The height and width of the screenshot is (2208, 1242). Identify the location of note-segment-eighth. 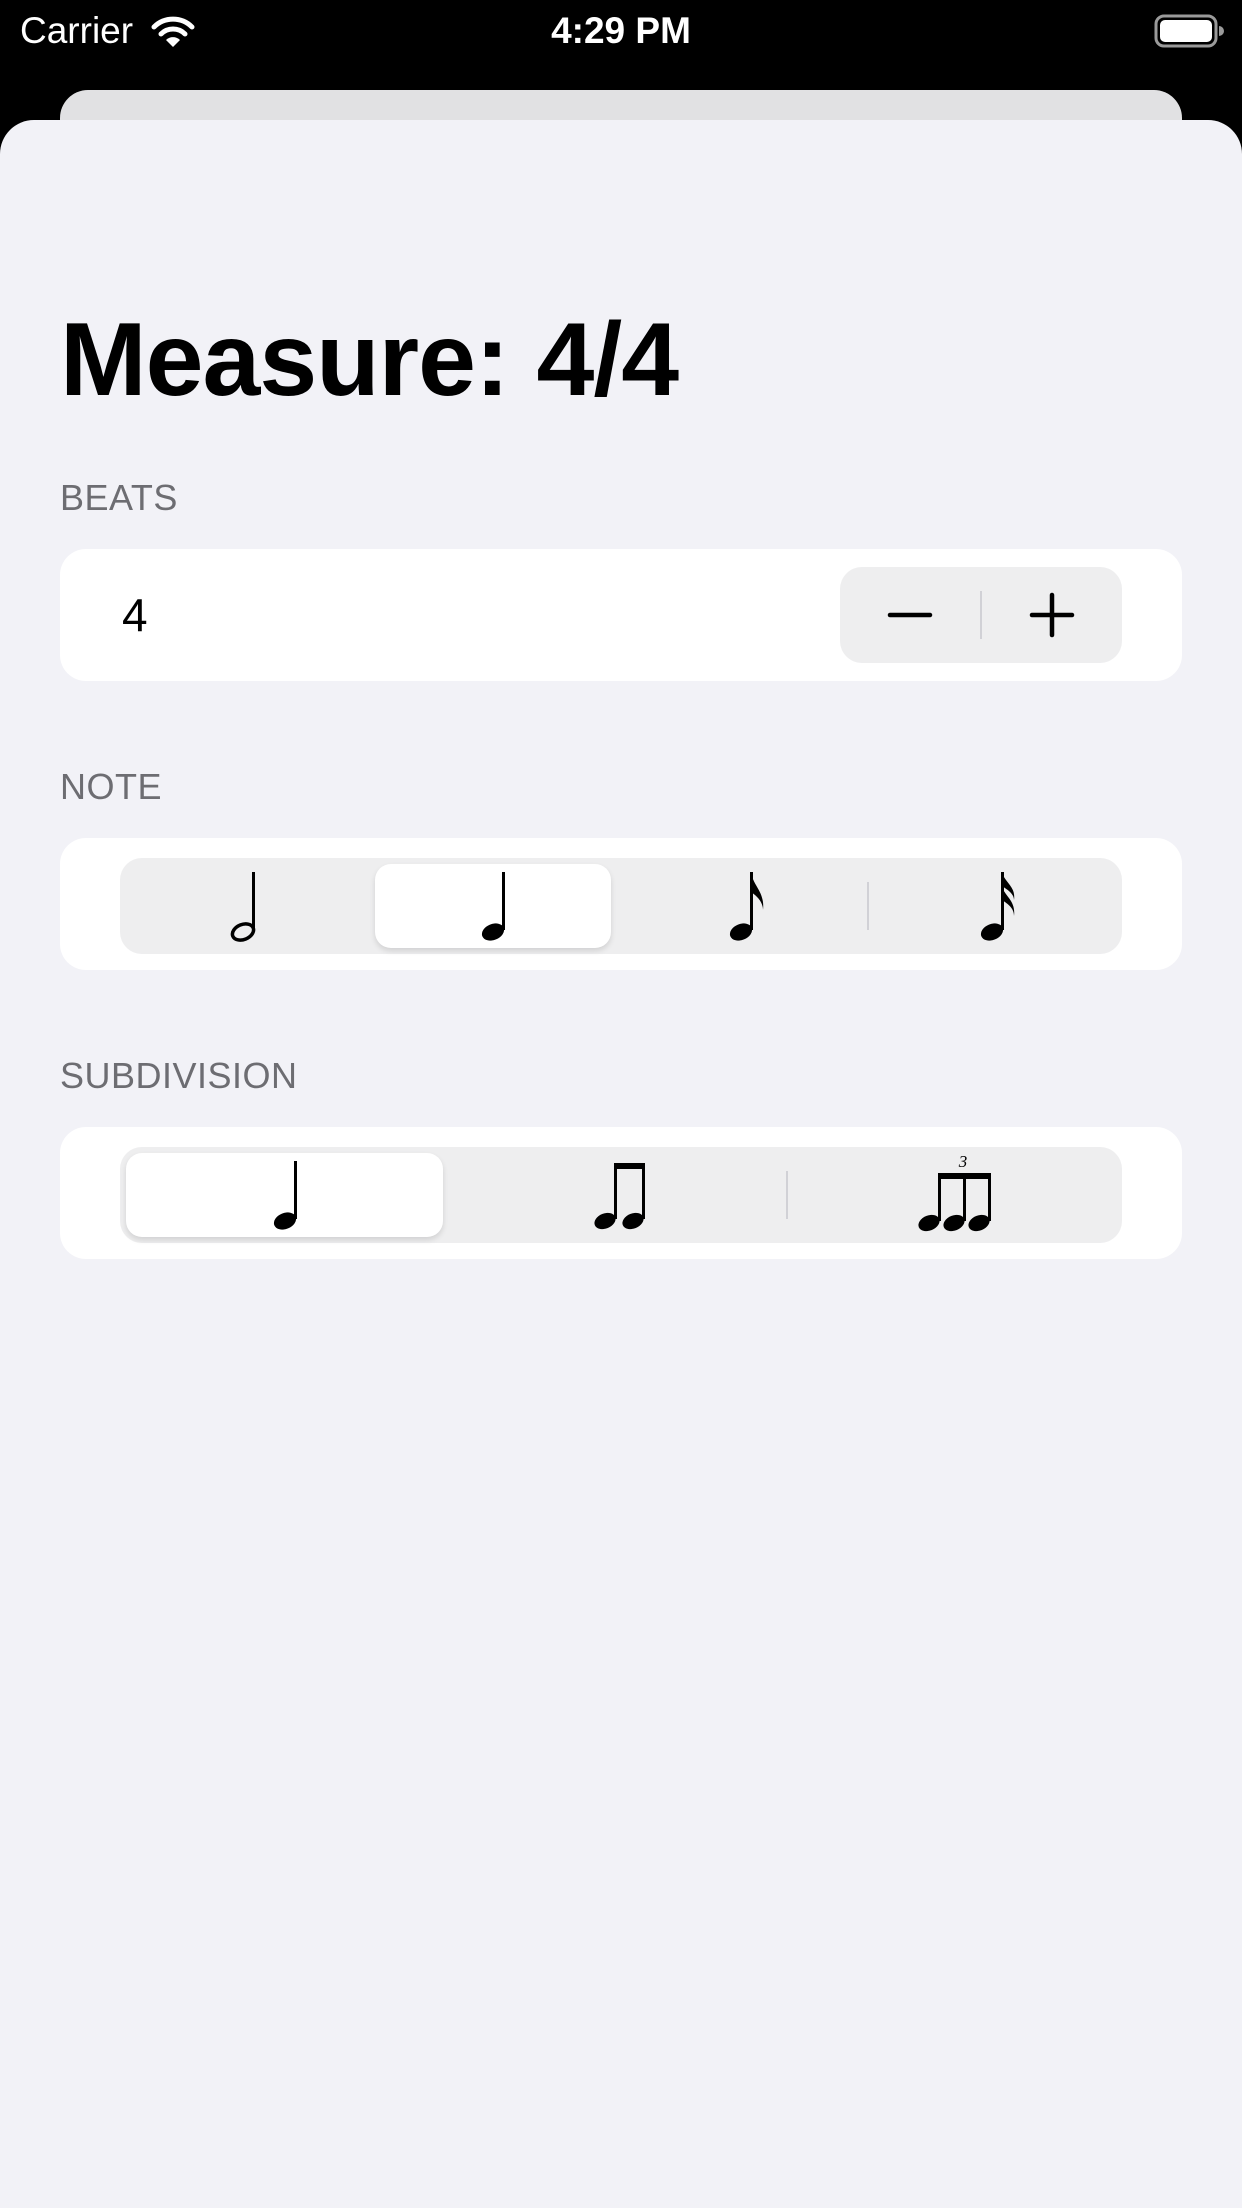
(745, 906).